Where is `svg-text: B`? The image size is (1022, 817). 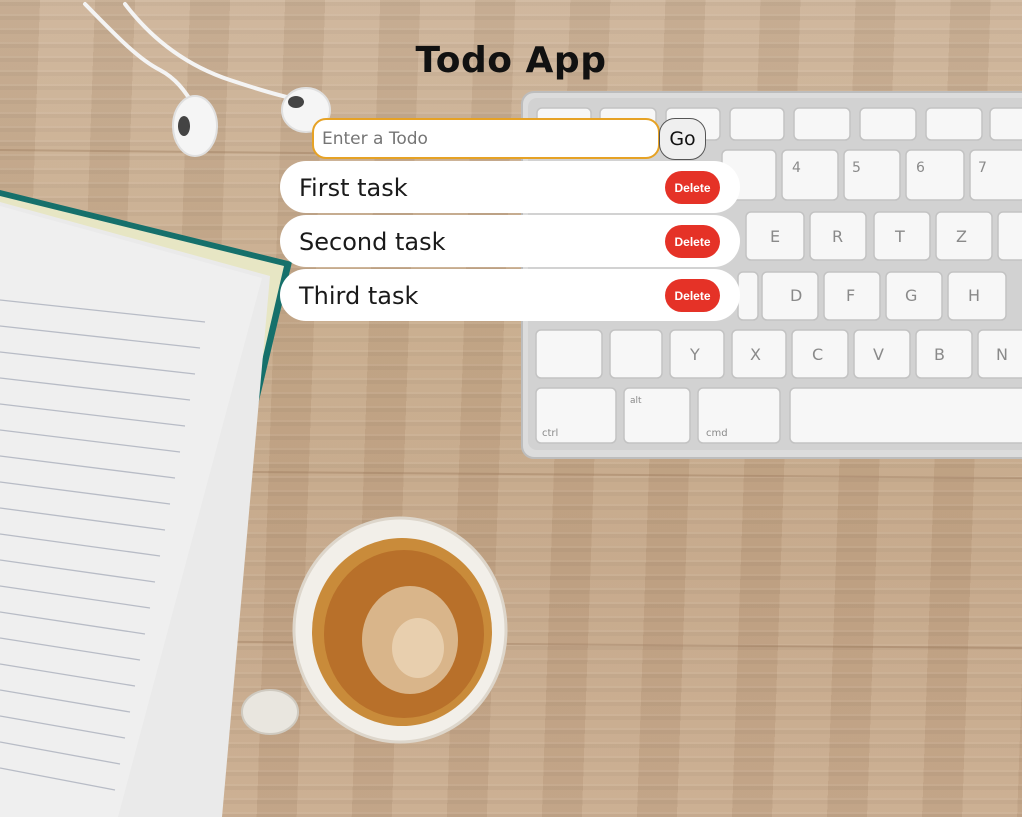 svg-text: B is located at coordinates (939, 354).